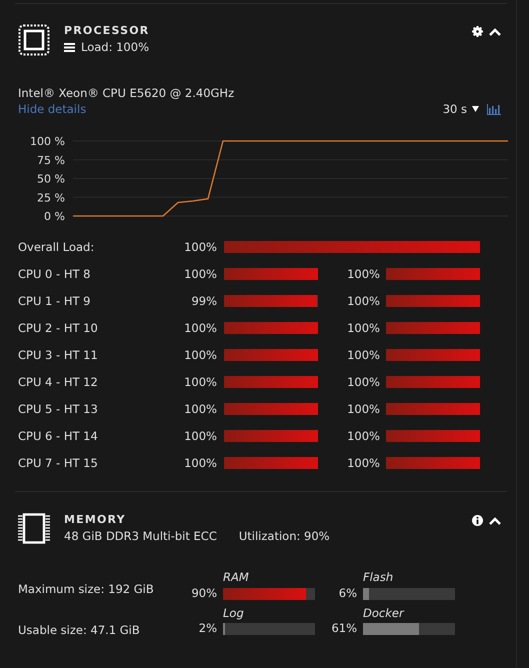 This screenshot has width=529, height=668. What do you see at coordinates (58, 327) in the screenshot?
I see `row-label: CPU 2 - HT 10` at bounding box center [58, 327].